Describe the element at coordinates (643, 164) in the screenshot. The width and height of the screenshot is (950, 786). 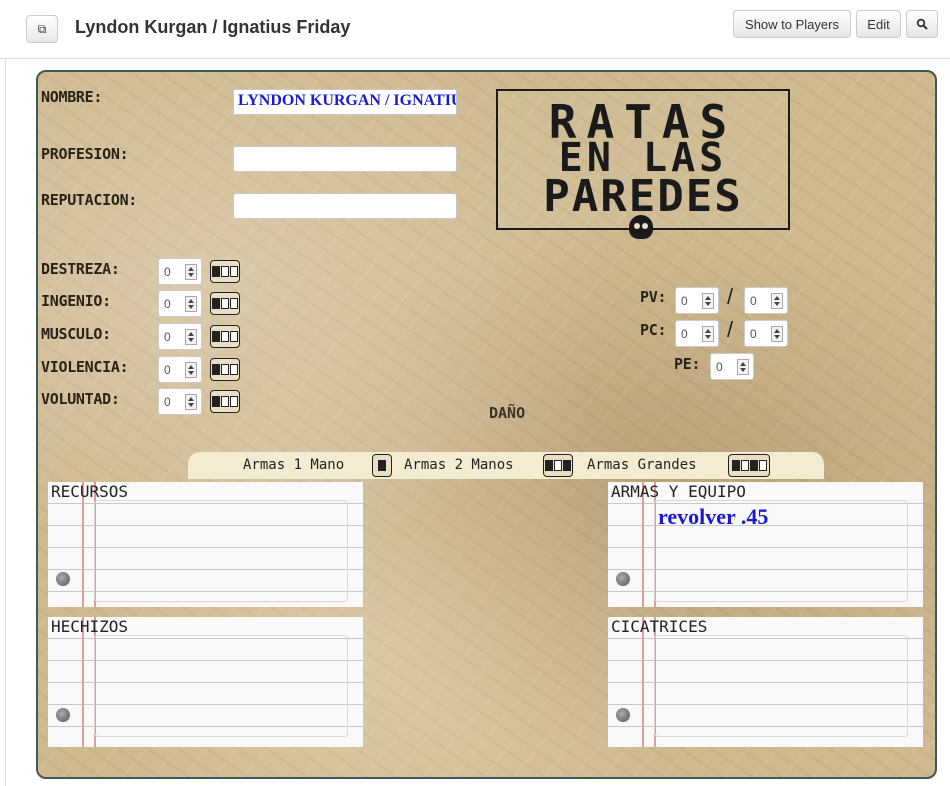
I see `game-logo: RATAS EN LAS PAREDES` at that location.